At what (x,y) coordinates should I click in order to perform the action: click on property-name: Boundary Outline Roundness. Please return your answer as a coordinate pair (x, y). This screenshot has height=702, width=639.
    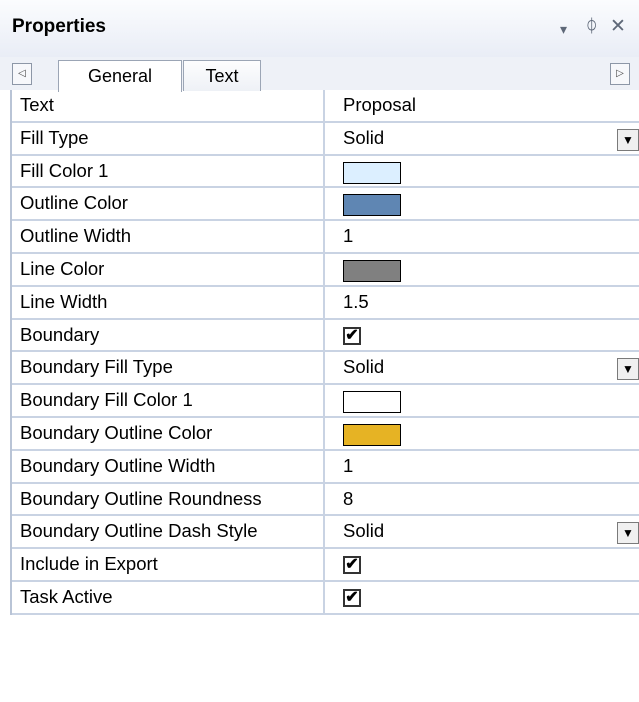
    Looking at the image, I should click on (168, 499).